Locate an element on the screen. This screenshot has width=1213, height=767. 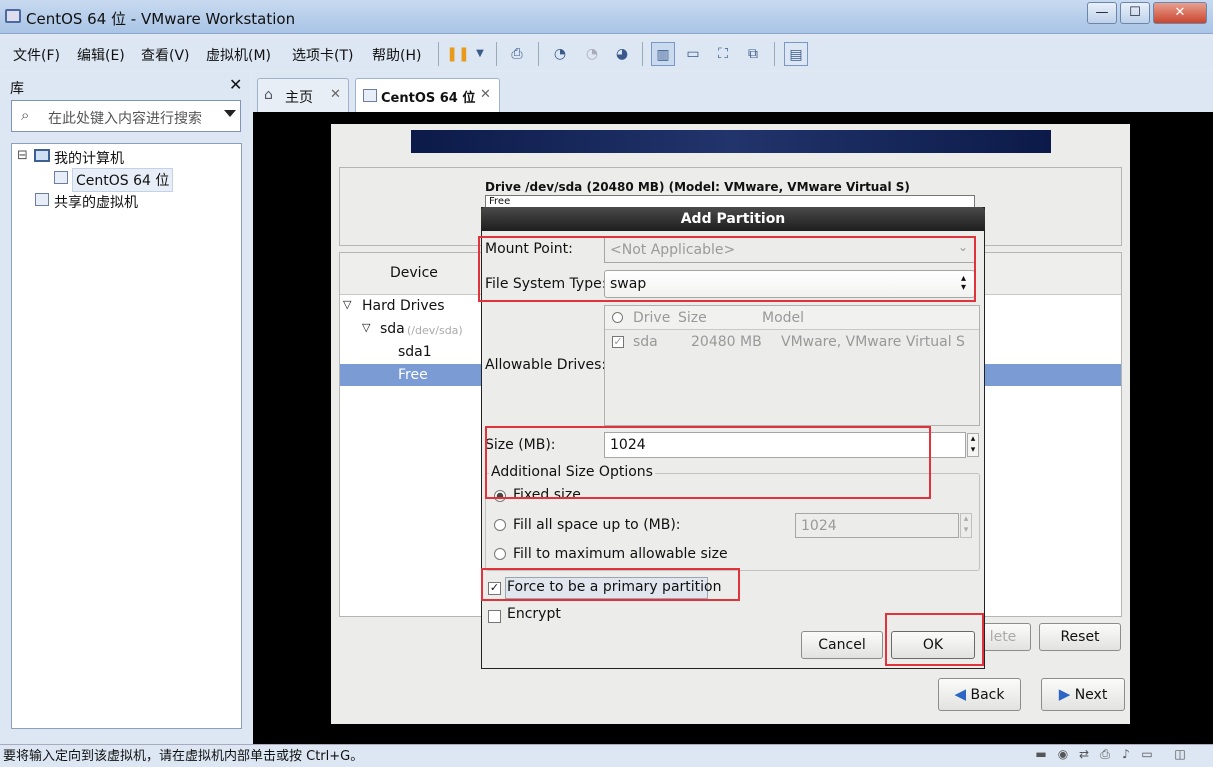
tree-item-centos: CentOS 64 位 is located at coordinates (123, 180).